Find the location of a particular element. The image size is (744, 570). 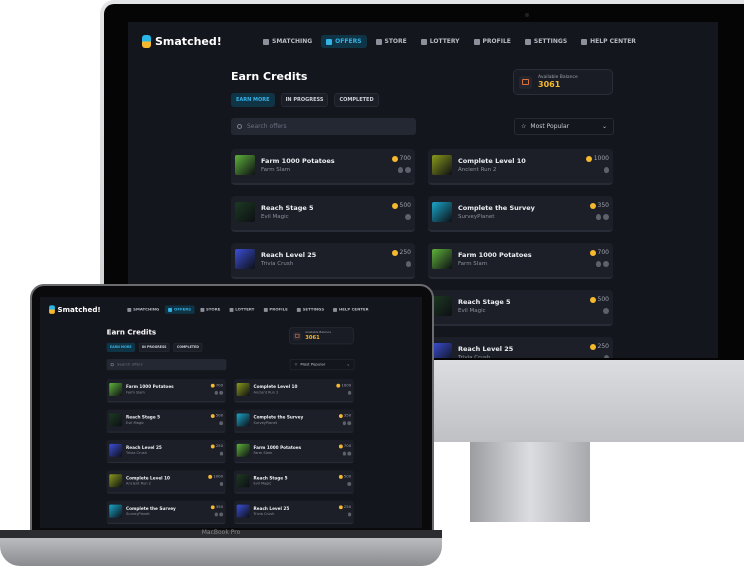

offers-icon is located at coordinates (170, 309).